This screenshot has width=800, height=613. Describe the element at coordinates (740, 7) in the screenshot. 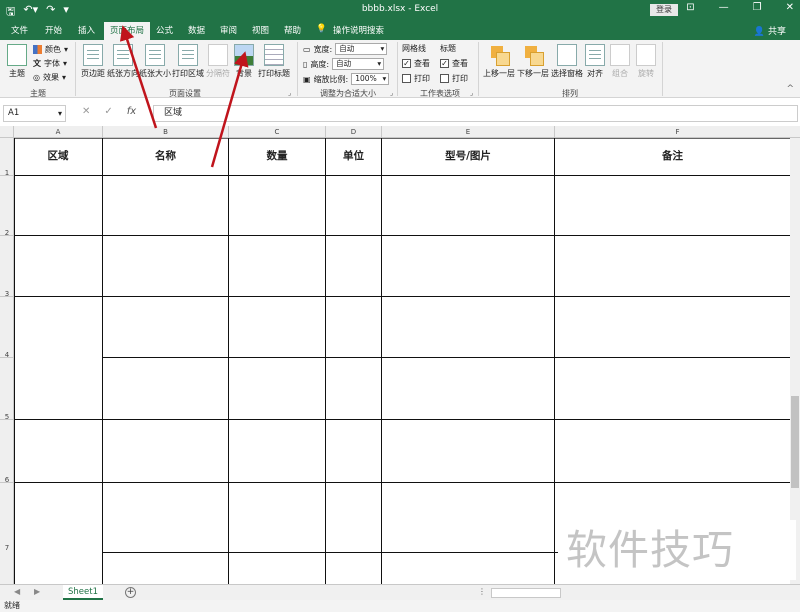

I see `window-controls: ⊡ — ❐ ✕` at that location.